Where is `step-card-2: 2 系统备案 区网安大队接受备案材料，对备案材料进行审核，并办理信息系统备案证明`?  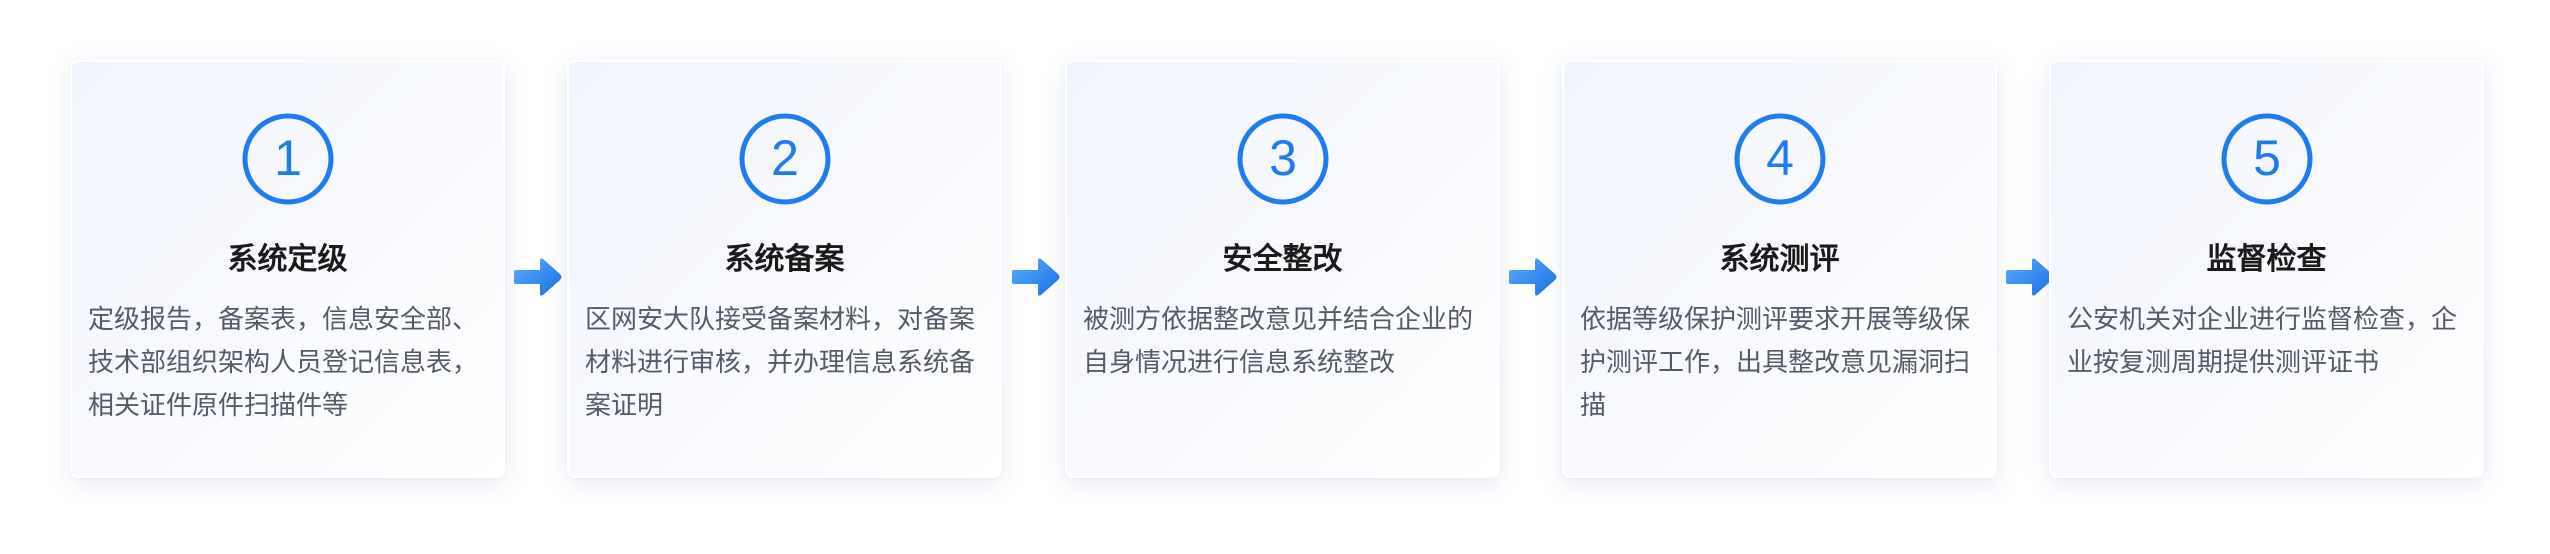
step-card-2: 2 系统备案 区网安大队接受备案材料，对备案材料进行审核，并办理信息系统备案证明 is located at coordinates (784, 269).